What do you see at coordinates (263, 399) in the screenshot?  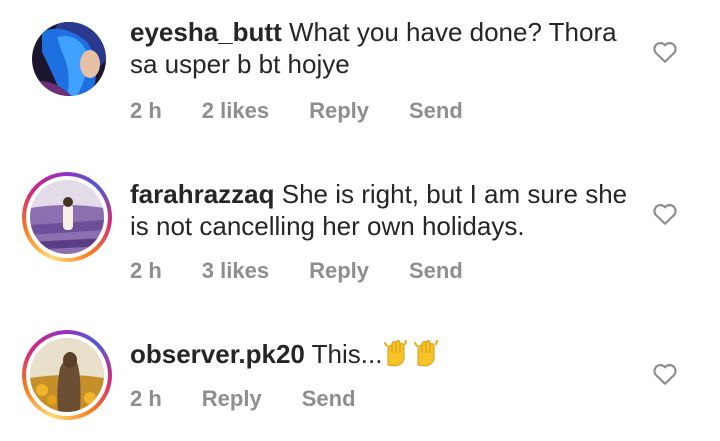 I see `comment-meta: 2 h Reply Send` at bounding box center [263, 399].